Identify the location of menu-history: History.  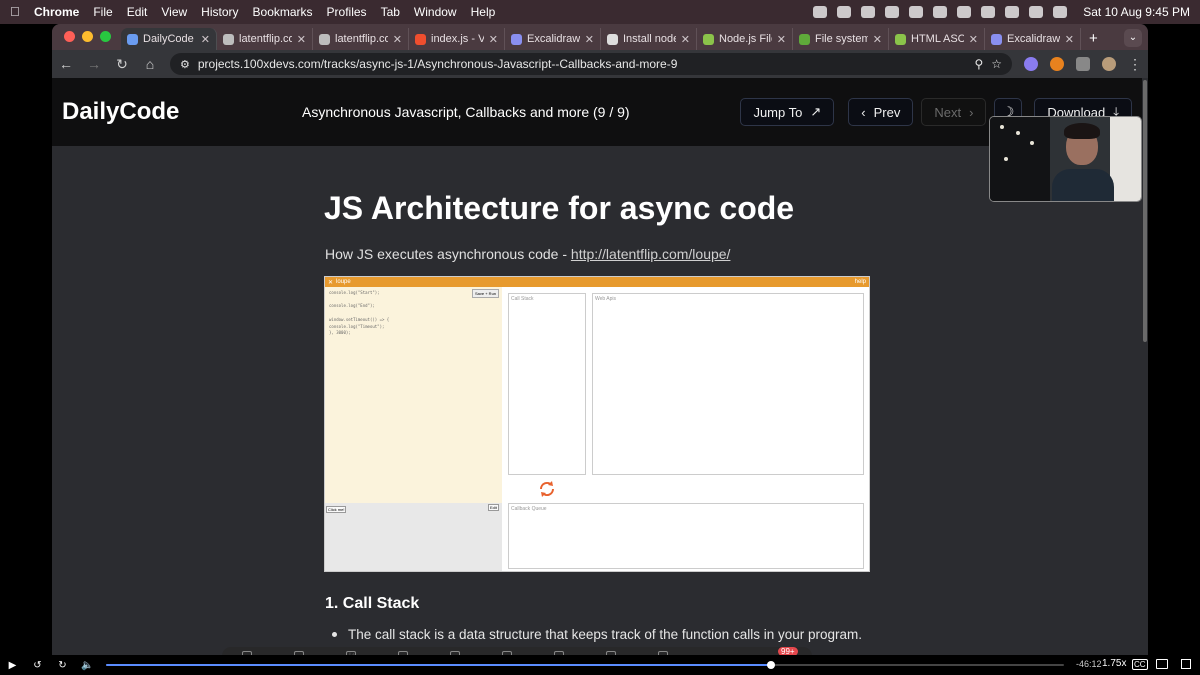
(219, 12).